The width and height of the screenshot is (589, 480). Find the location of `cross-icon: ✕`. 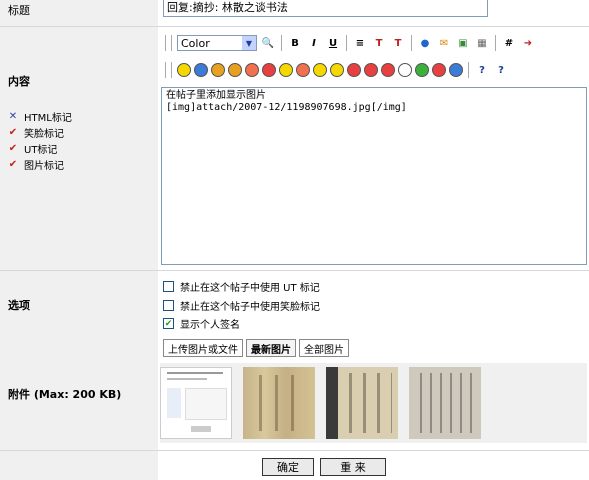

cross-icon: ✕ is located at coordinates (13, 116).